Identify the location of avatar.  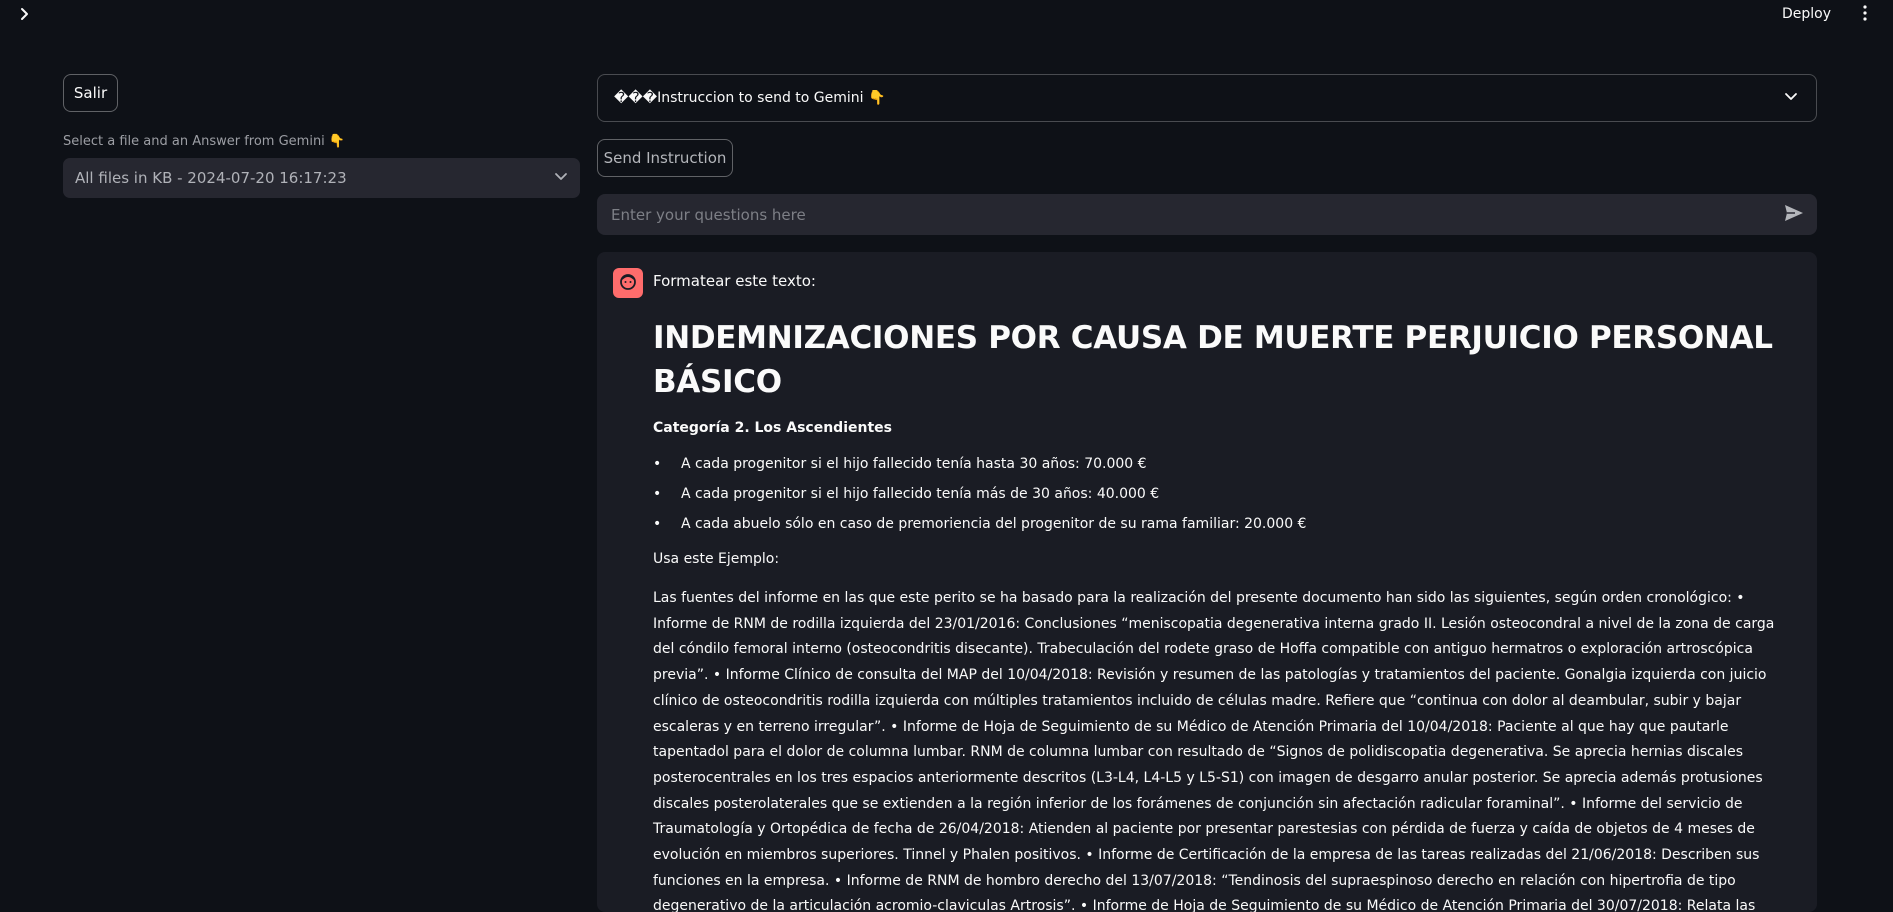
(628, 283).